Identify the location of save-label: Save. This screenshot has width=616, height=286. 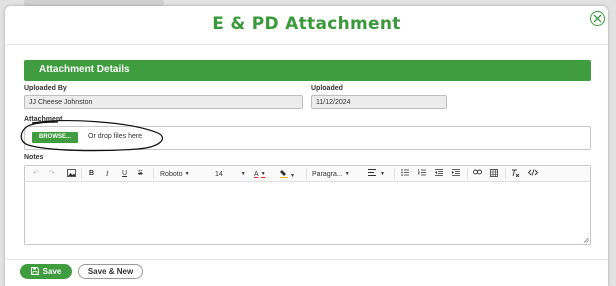
(52, 271).